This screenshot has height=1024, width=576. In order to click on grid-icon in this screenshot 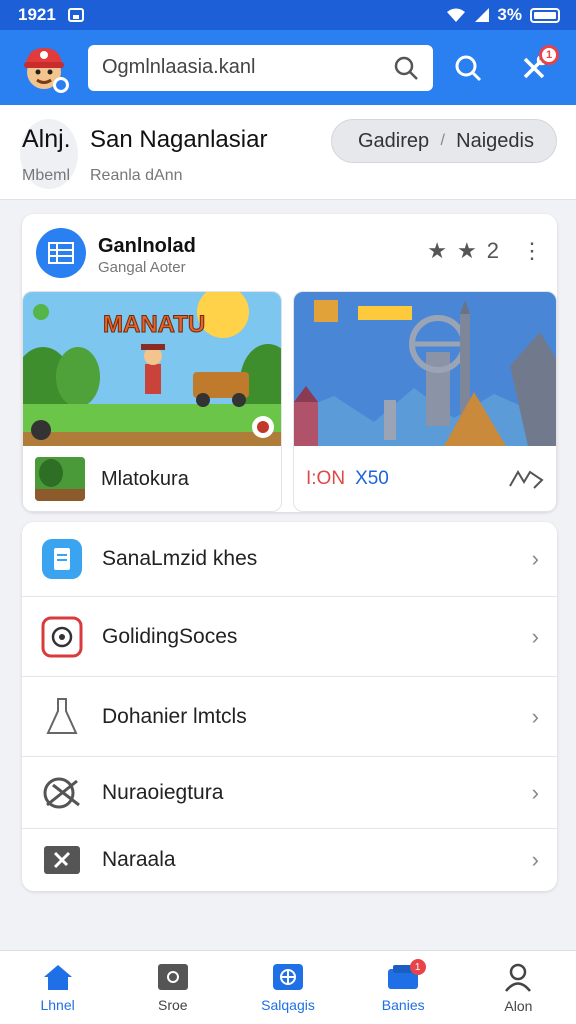, I will do `click(61, 253)`.